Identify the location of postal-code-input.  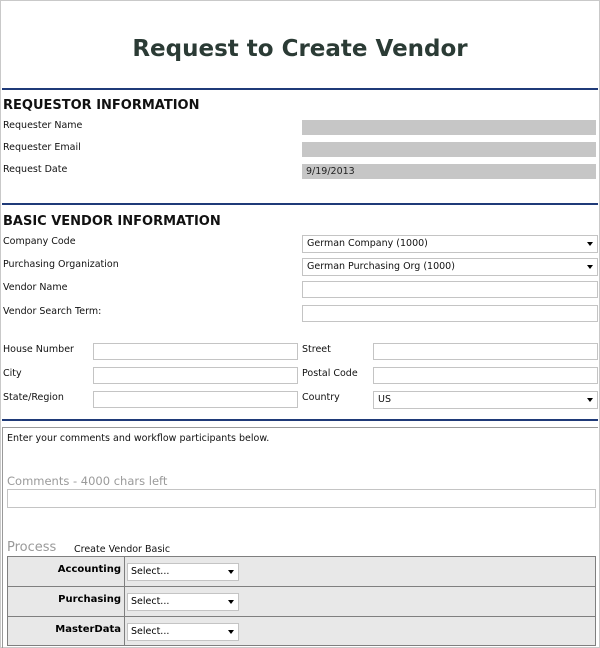
(485, 375).